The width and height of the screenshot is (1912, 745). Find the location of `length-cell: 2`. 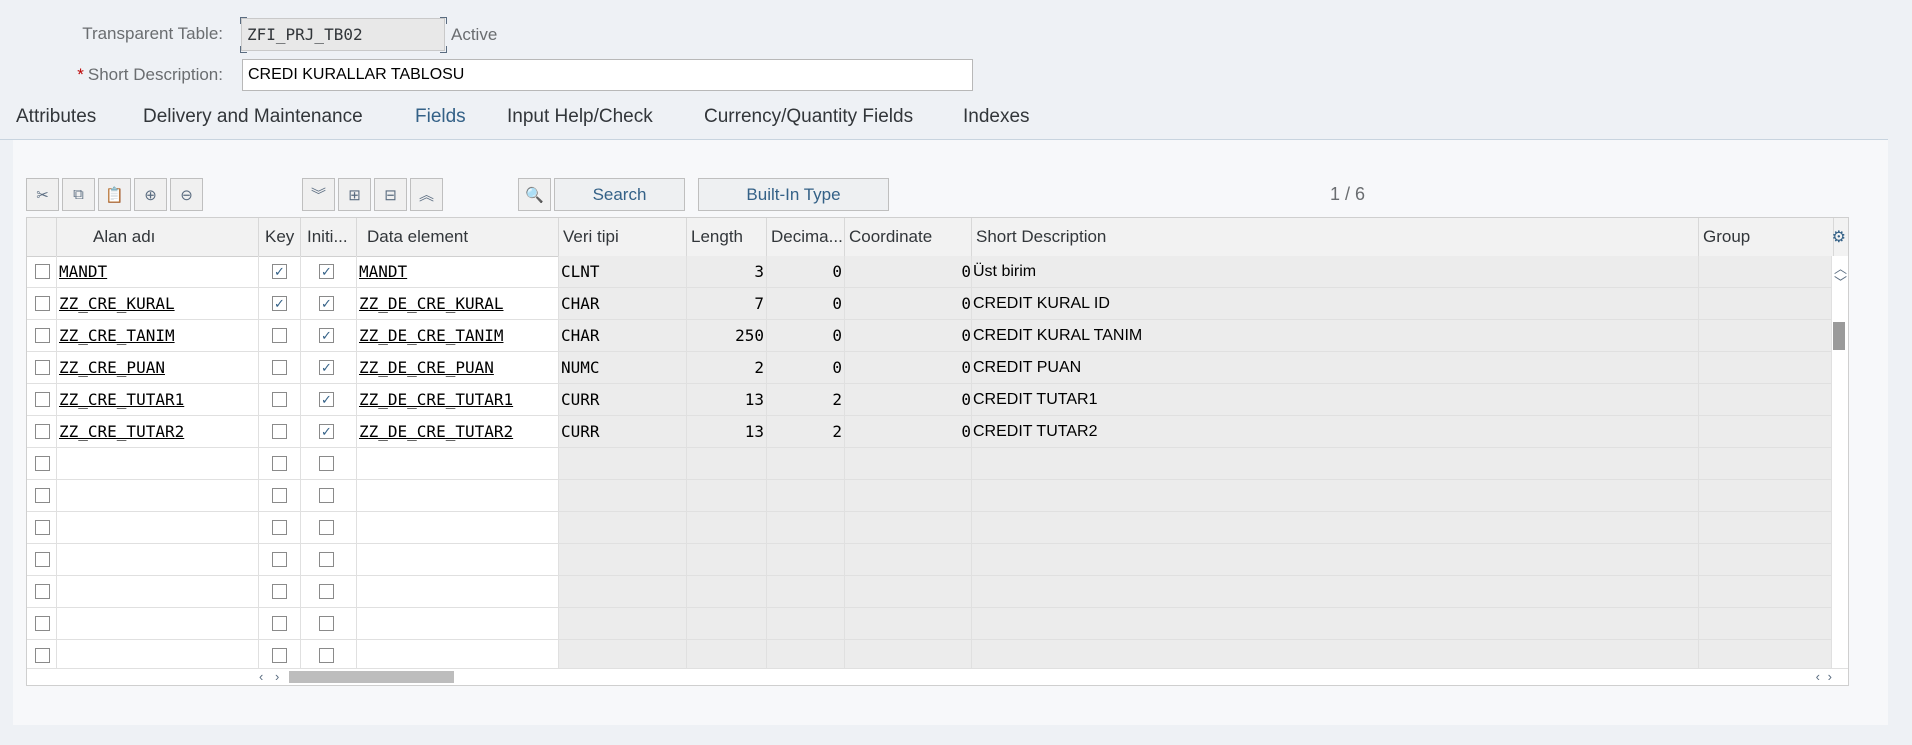

length-cell: 2 is located at coordinates (727, 368).